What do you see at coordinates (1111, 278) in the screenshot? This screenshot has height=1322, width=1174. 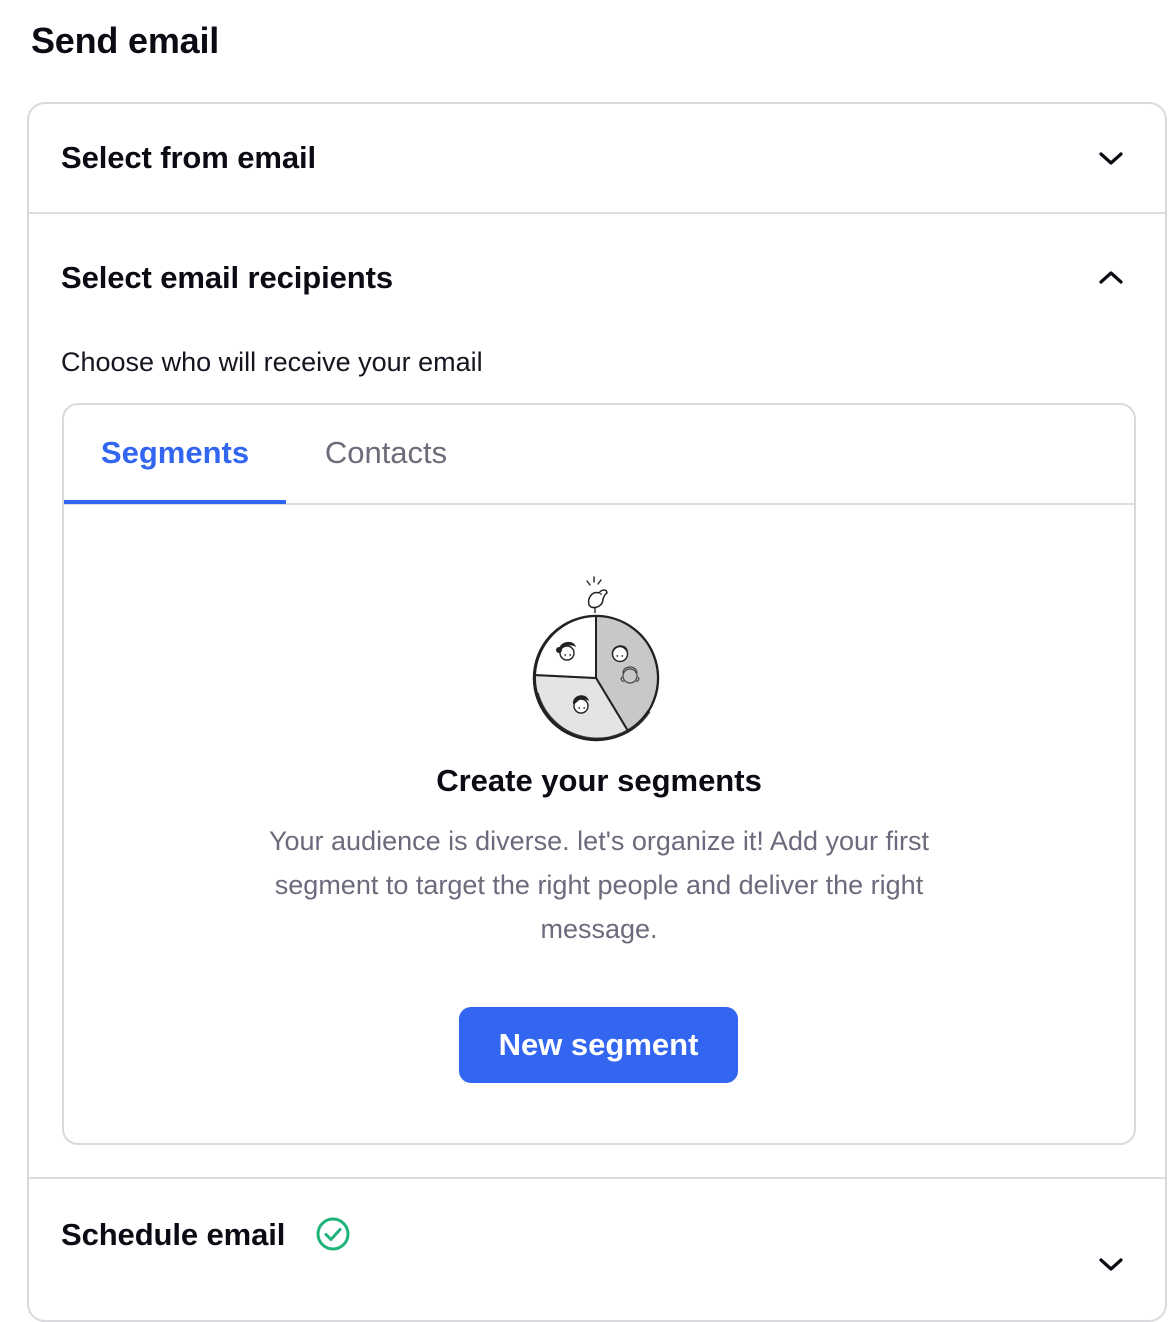 I see `chevron-up-icon` at bounding box center [1111, 278].